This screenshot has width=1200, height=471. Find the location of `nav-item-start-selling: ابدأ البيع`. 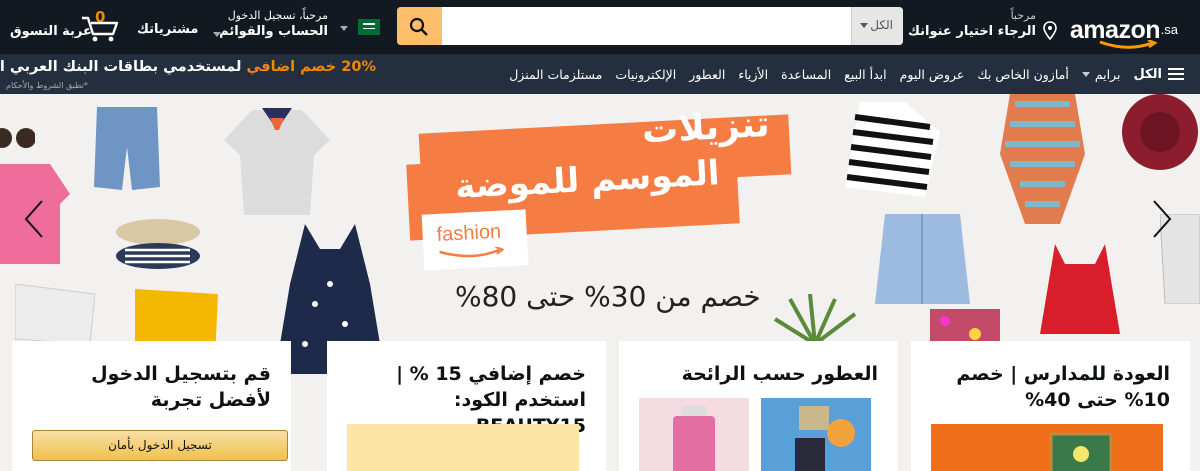

nav-item-start-selling: ابدأ البيع is located at coordinates (865, 74).